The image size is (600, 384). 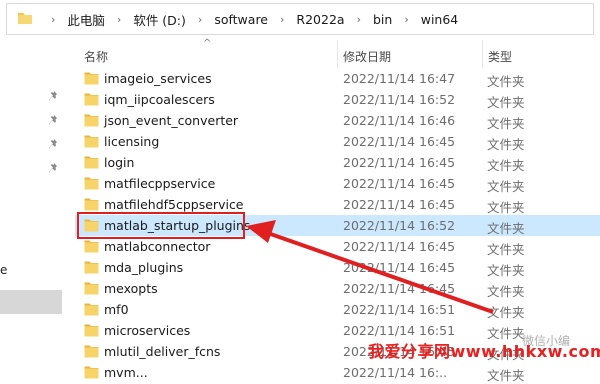 I want to click on file-name: json_event_converter, so click(x=171, y=120).